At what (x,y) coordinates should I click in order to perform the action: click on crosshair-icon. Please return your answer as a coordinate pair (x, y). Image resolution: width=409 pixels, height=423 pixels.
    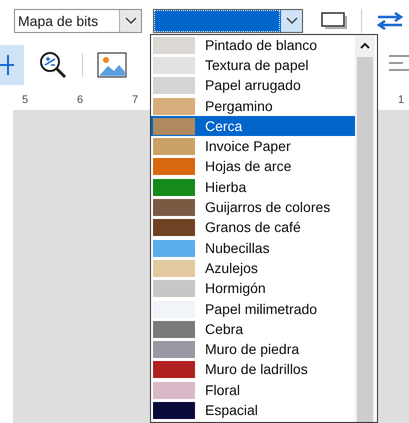
    Looking at the image, I should click on (12, 65).